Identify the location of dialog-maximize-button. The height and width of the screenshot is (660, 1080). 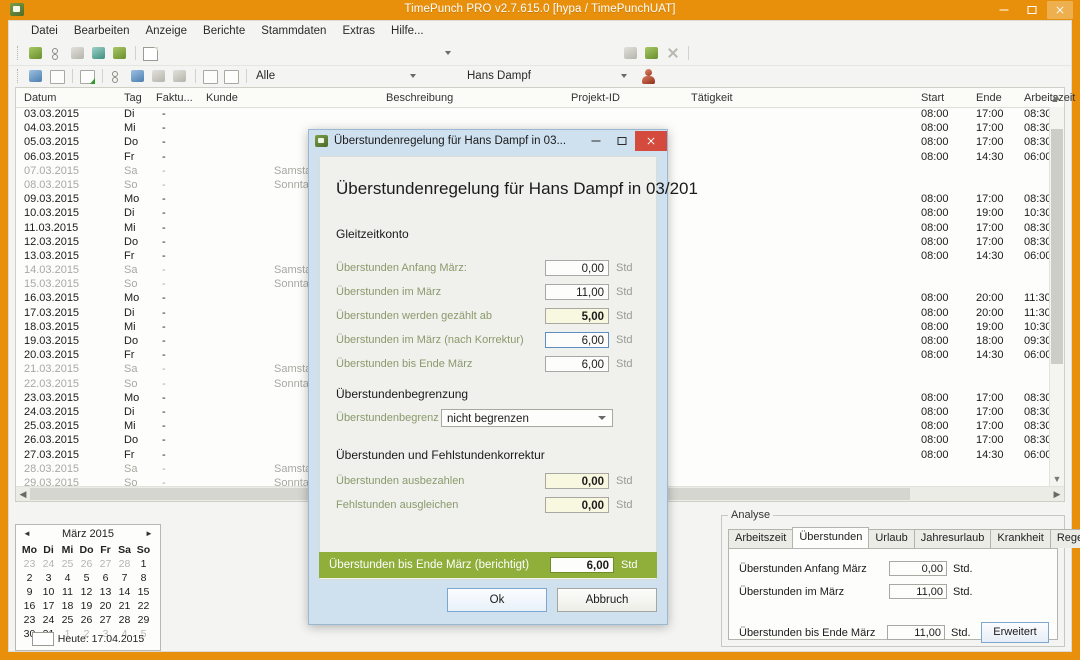
(622, 141).